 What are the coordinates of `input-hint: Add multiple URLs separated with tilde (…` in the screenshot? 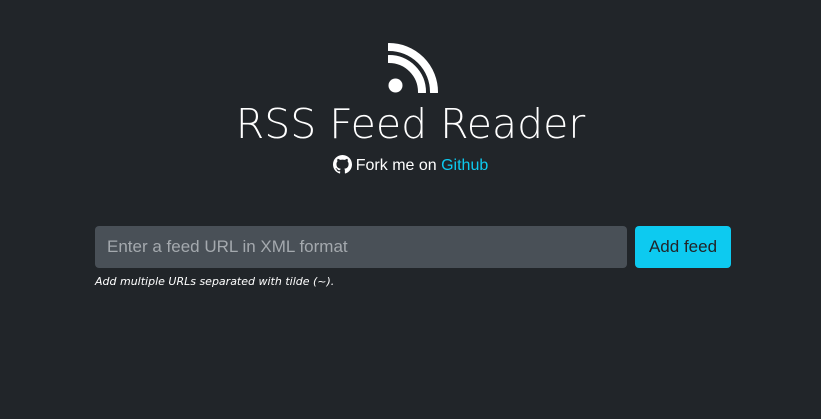 It's located at (215, 281).